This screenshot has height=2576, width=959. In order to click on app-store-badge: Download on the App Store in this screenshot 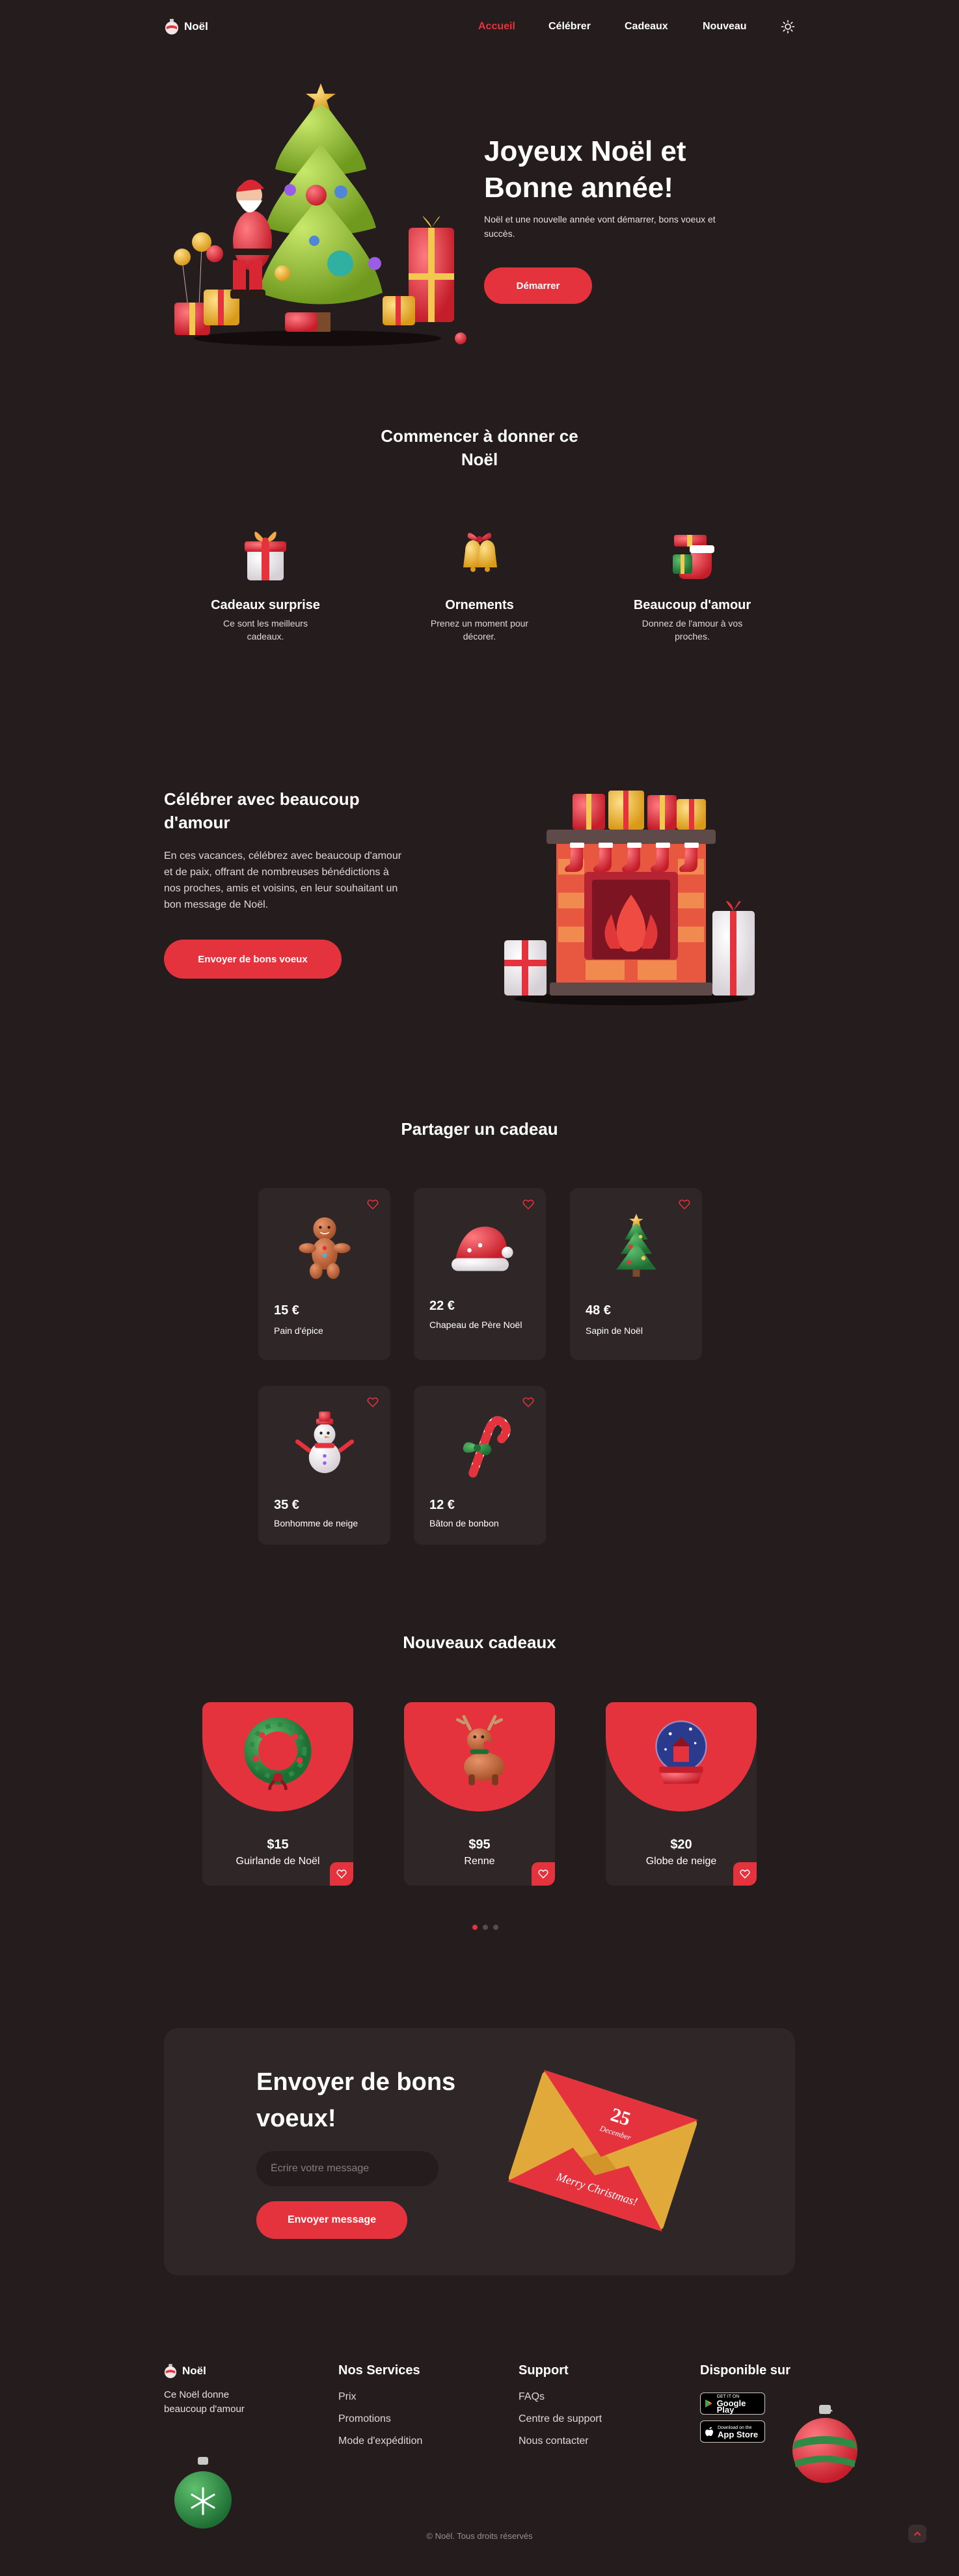, I will do `click(732, 2431)`.